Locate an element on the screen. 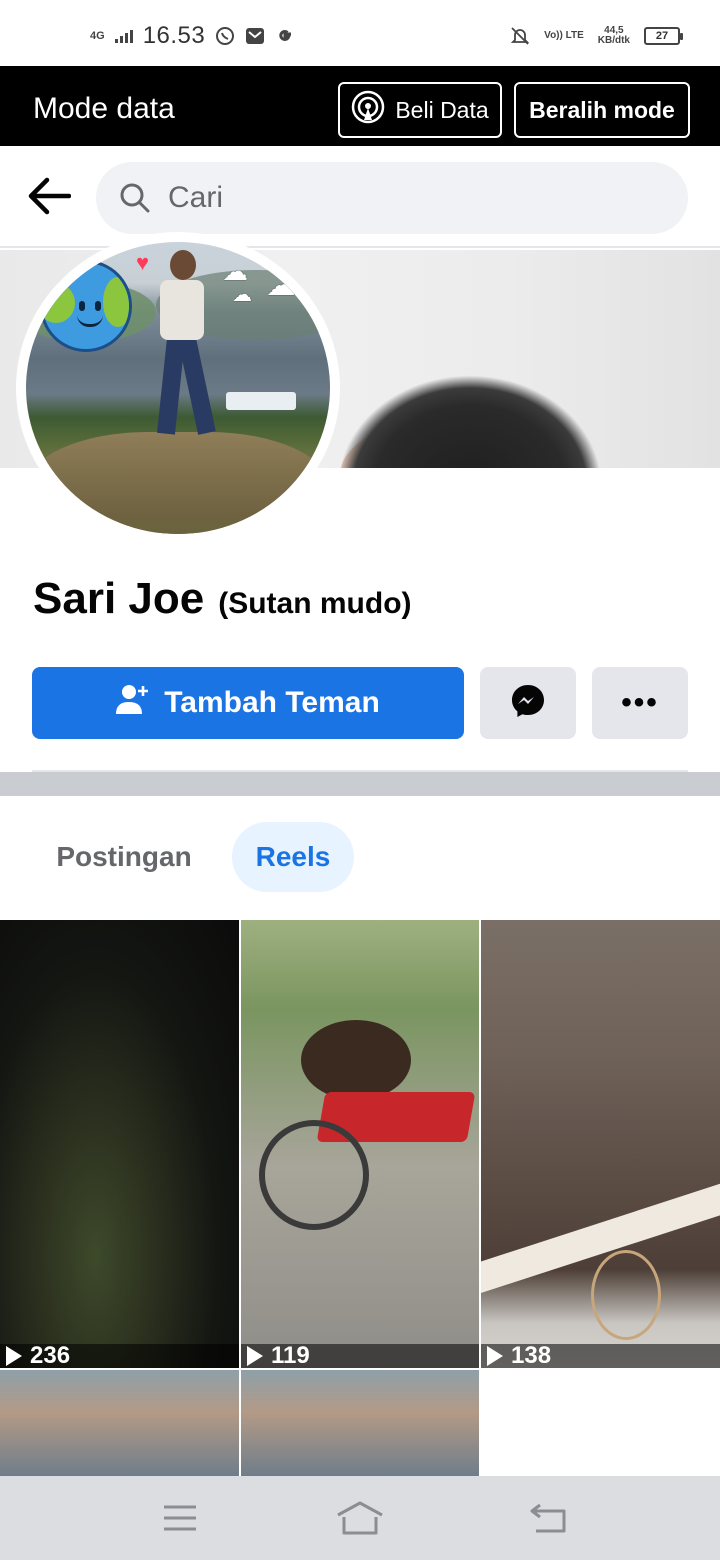 The width and height of the screenshot is (720, 1560). mute-bell-icon is located at coordinates (520, 36).